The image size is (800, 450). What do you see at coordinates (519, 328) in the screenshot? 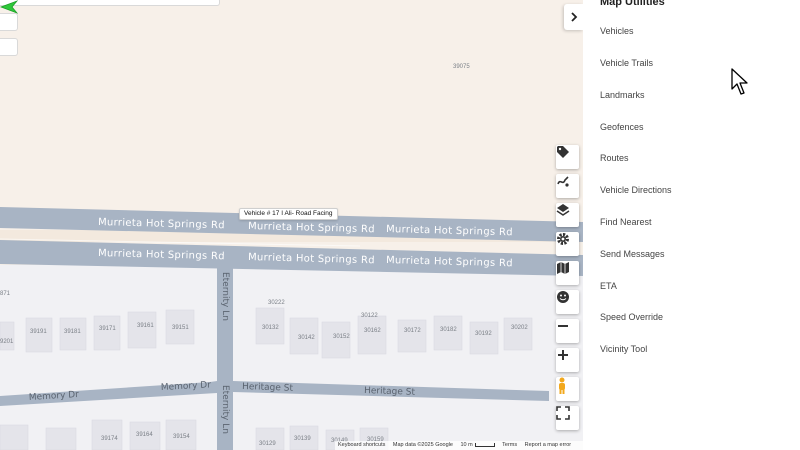
I see `address-label: 30202` at bounding box center [519, 328].